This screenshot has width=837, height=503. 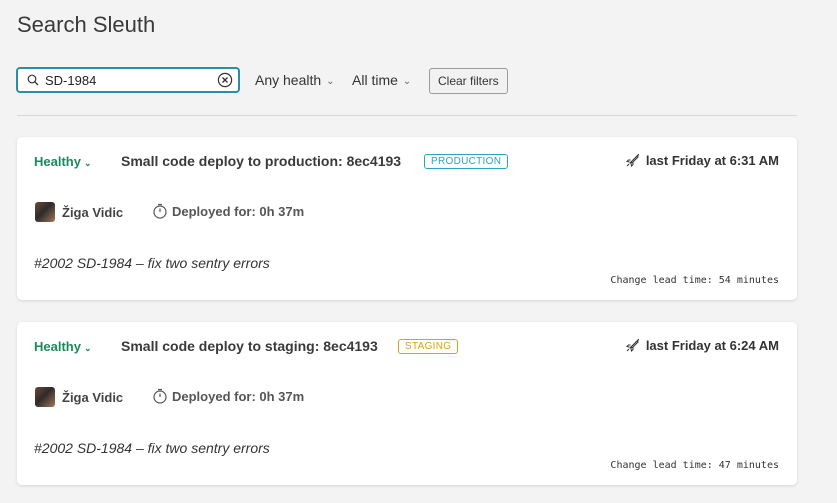 What do you see at coordinates (86, 24) in the screenshot?
I see `page-title: Search Sleuth` at bounding box center [86, 24].